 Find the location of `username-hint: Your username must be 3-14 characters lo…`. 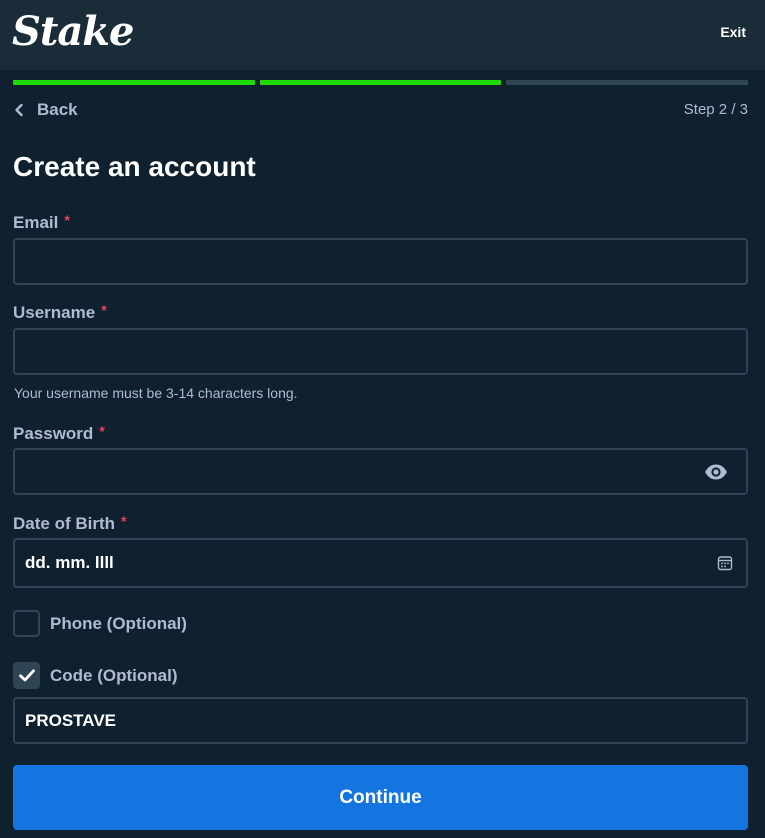

username-hint: Your username must be 3-14 characters lo… is located at coordinates (156, 393).